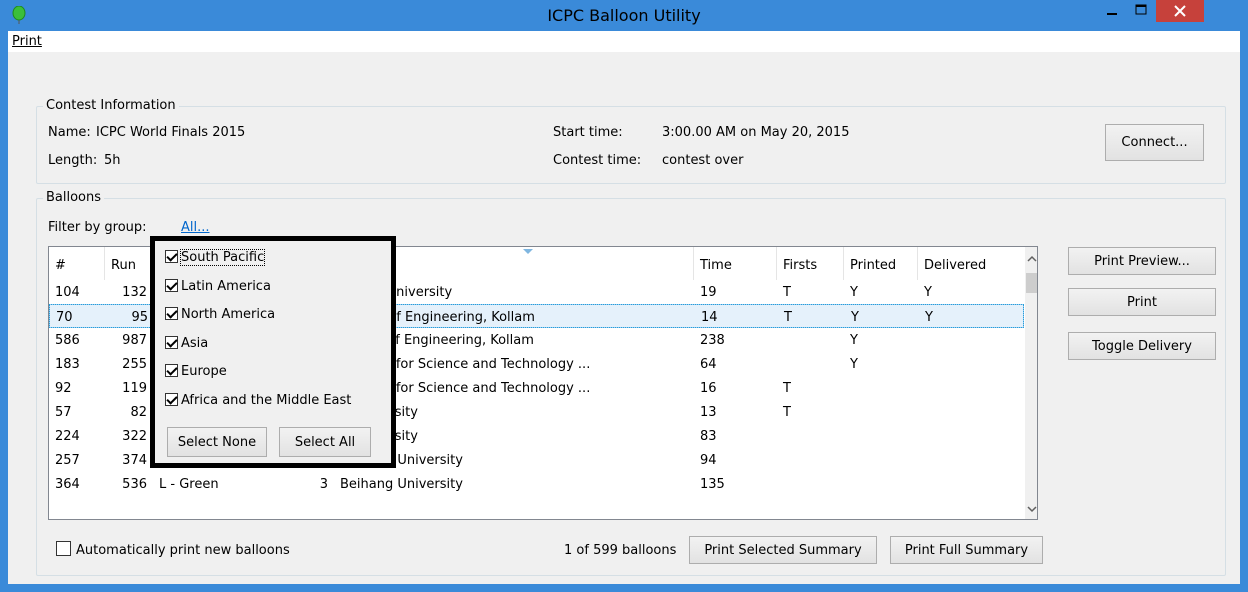  I want to click on cell-problem: L - Green, so click(189, 484).